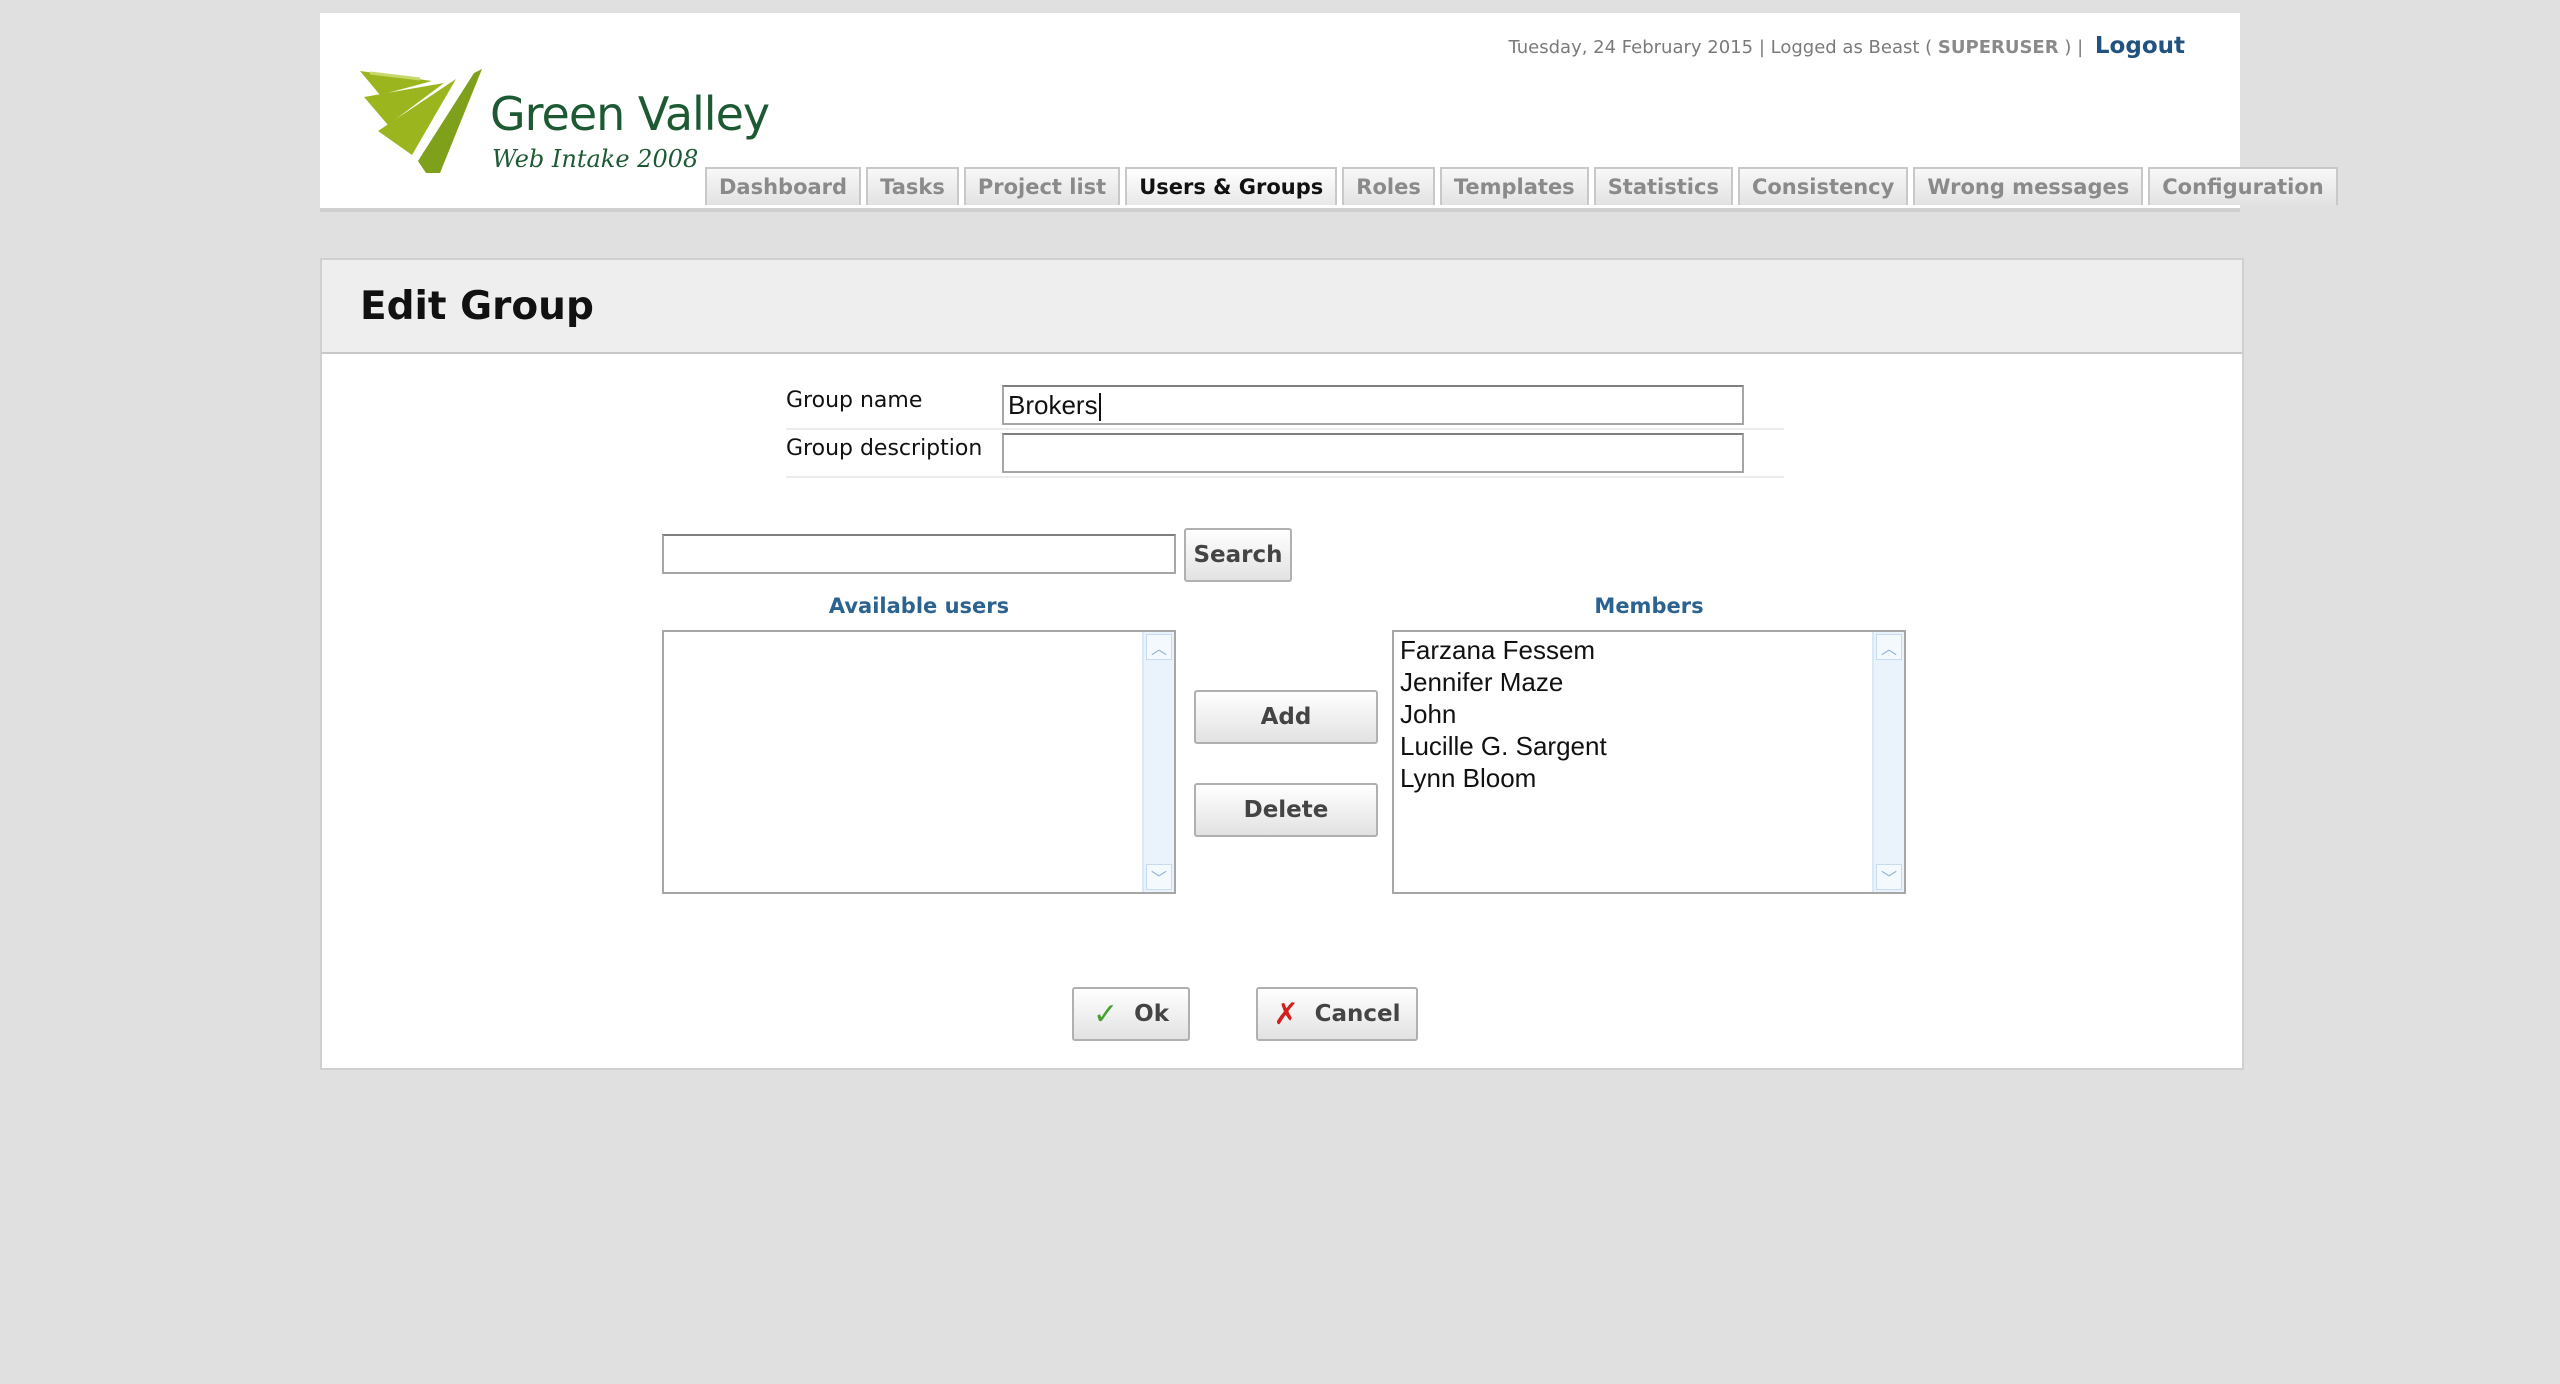  What do you see at coordinates (595, 159) in the screenshot?
I see `logo-subtitle: Web Intake 2008` at bounding box center [595, 159].